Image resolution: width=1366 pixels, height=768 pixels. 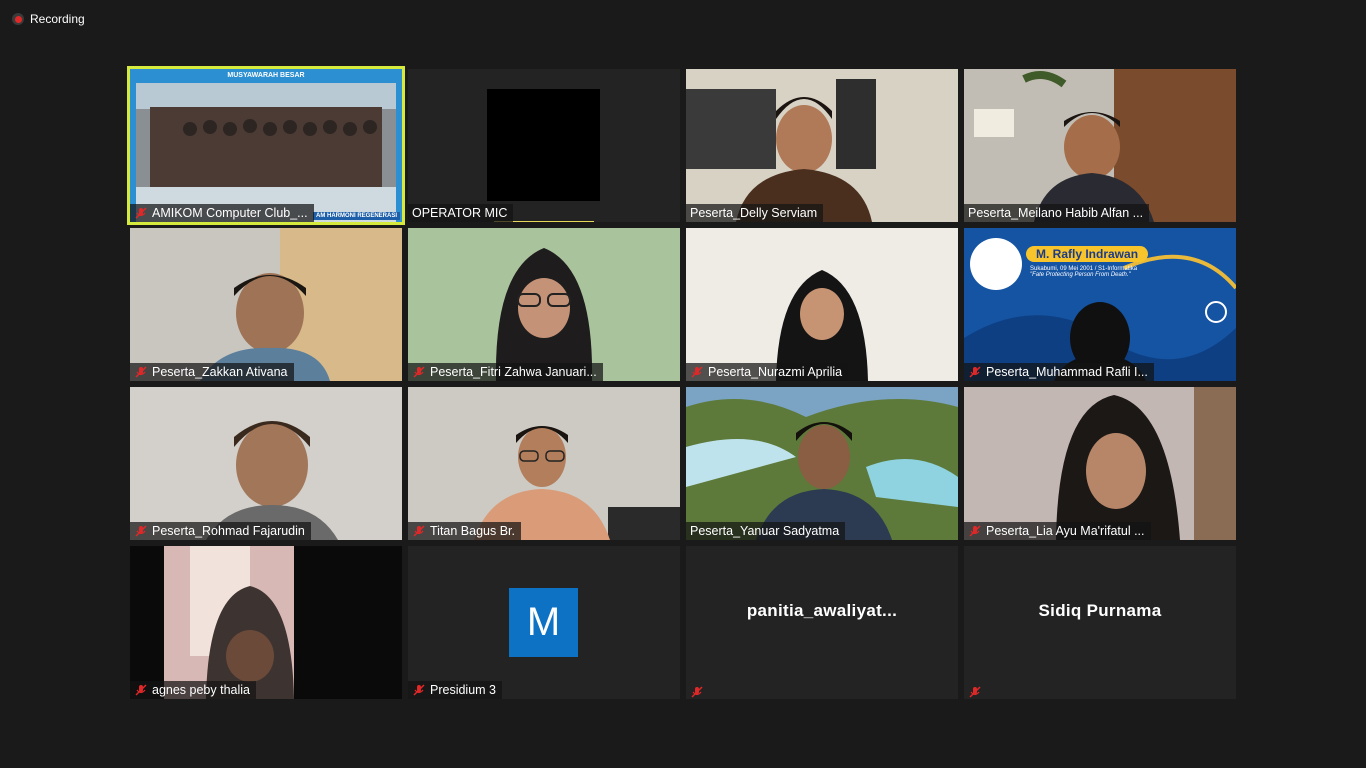 I want to click on participant-name: OPERATOR MIC, so click(x=460, y=213).